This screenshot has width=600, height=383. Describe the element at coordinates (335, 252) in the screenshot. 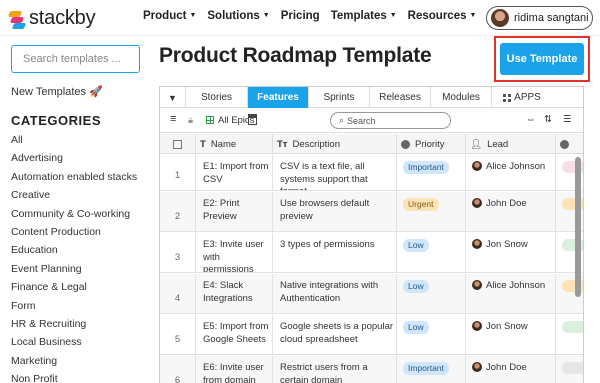

I see `cell-description: 3 types of permissions` at that location.